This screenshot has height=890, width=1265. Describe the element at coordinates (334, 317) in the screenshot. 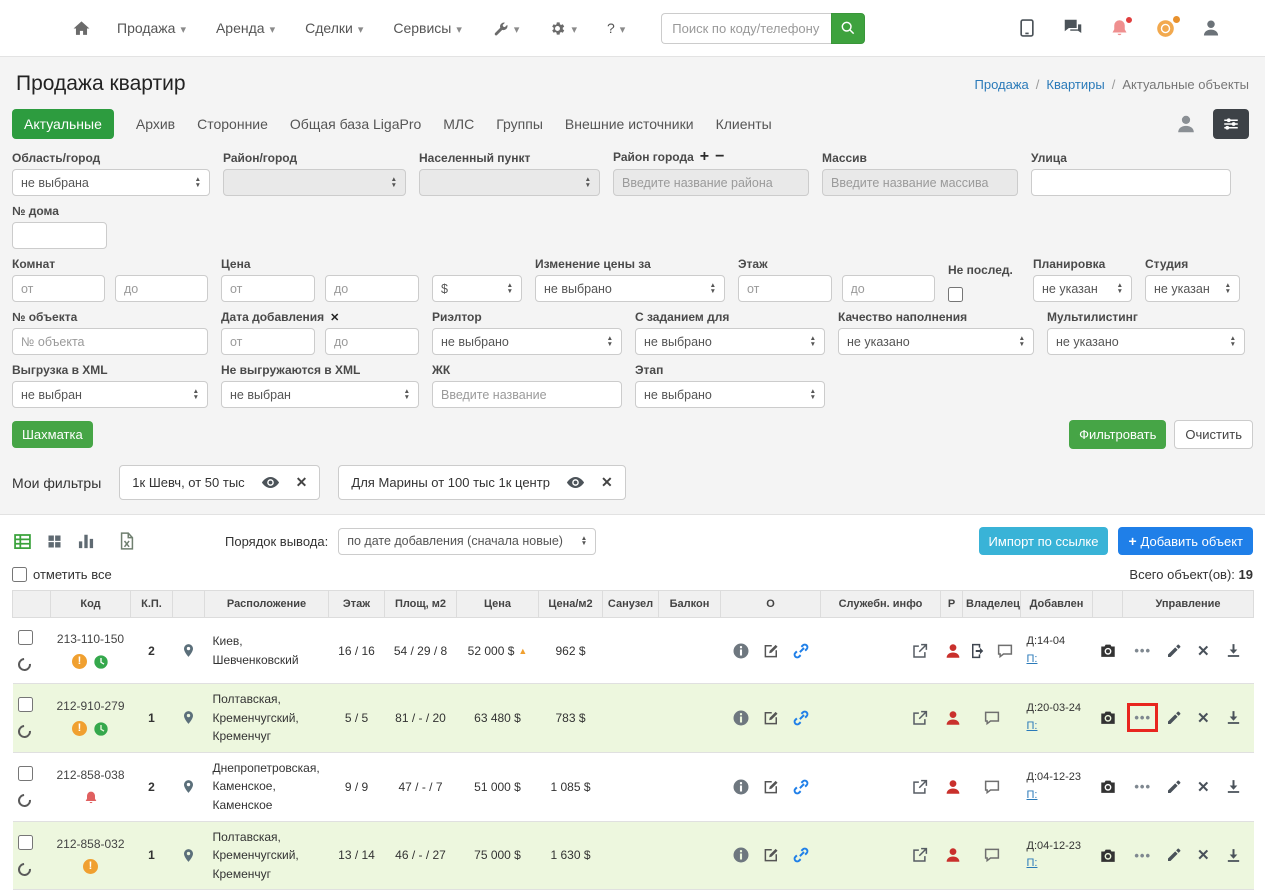

I see `clear-date-icon` at that location.